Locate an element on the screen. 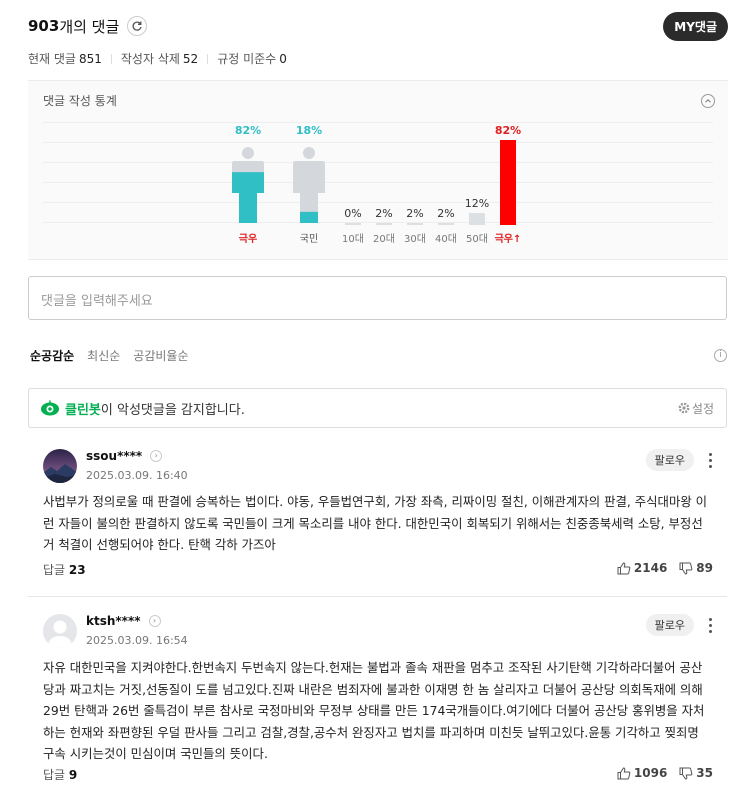 This screenshot has width=735, height=785. comment-summary: 현재 댓글 851 작성자 삭제 52 규정 미준수 0 is located at coordinates (157, 58).